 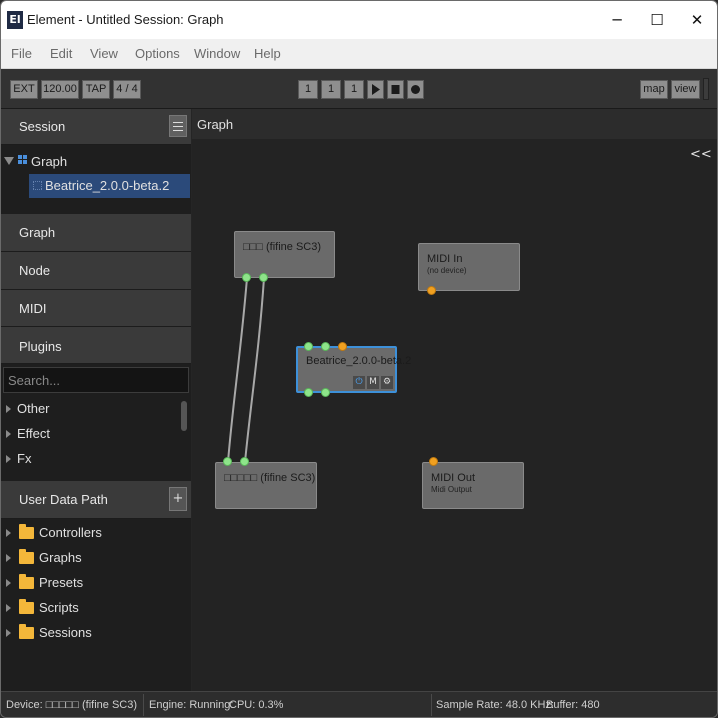 I want to click on tap-tempo-button: TAP, so click(x=96, y=89).